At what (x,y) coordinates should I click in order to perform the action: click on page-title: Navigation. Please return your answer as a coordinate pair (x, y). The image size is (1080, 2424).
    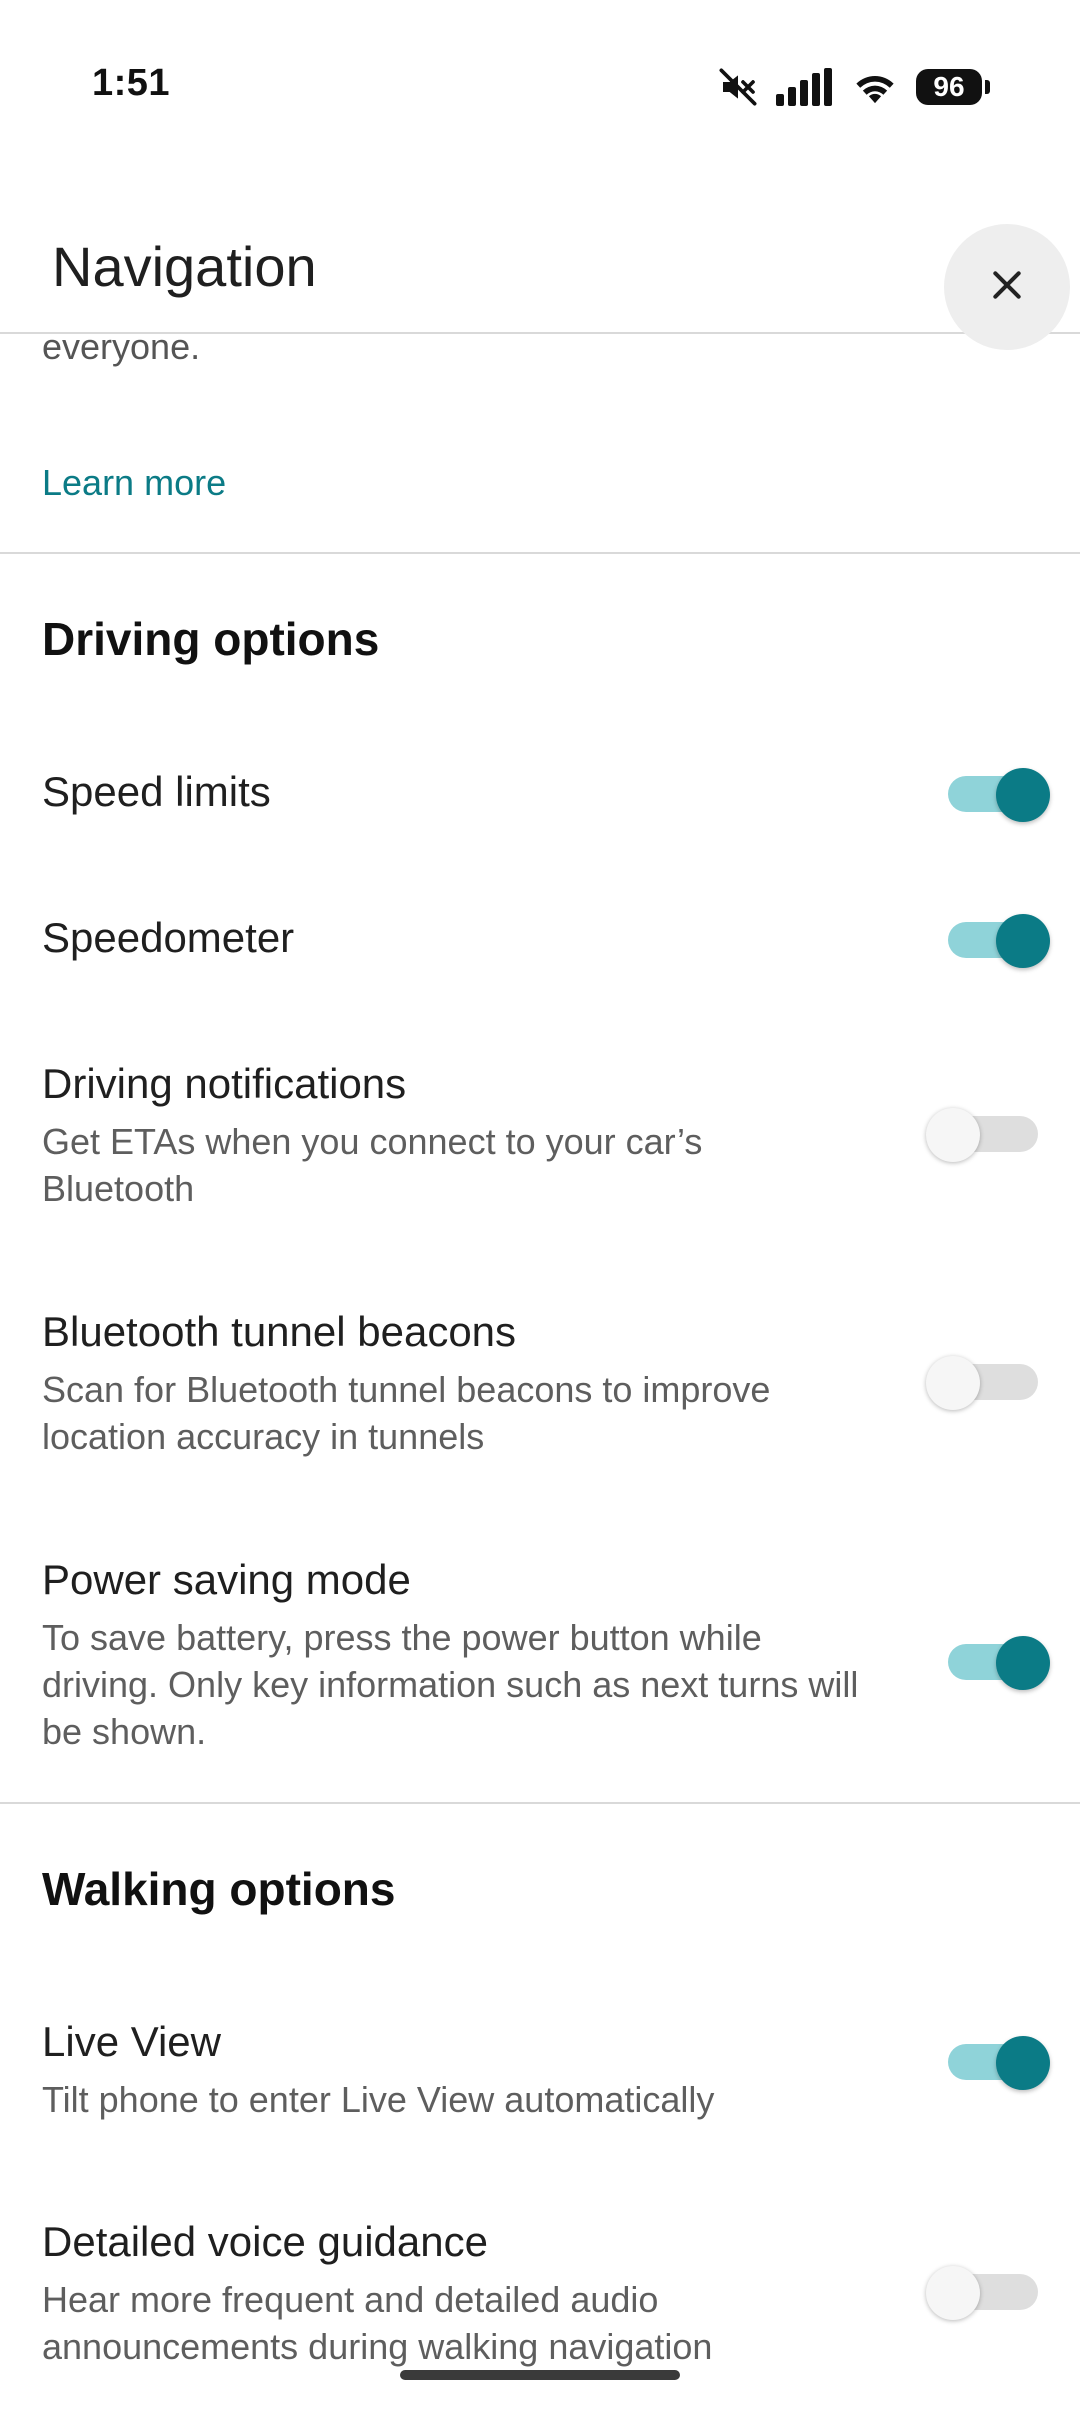
    Looking at the image, I should click on (184, 266).